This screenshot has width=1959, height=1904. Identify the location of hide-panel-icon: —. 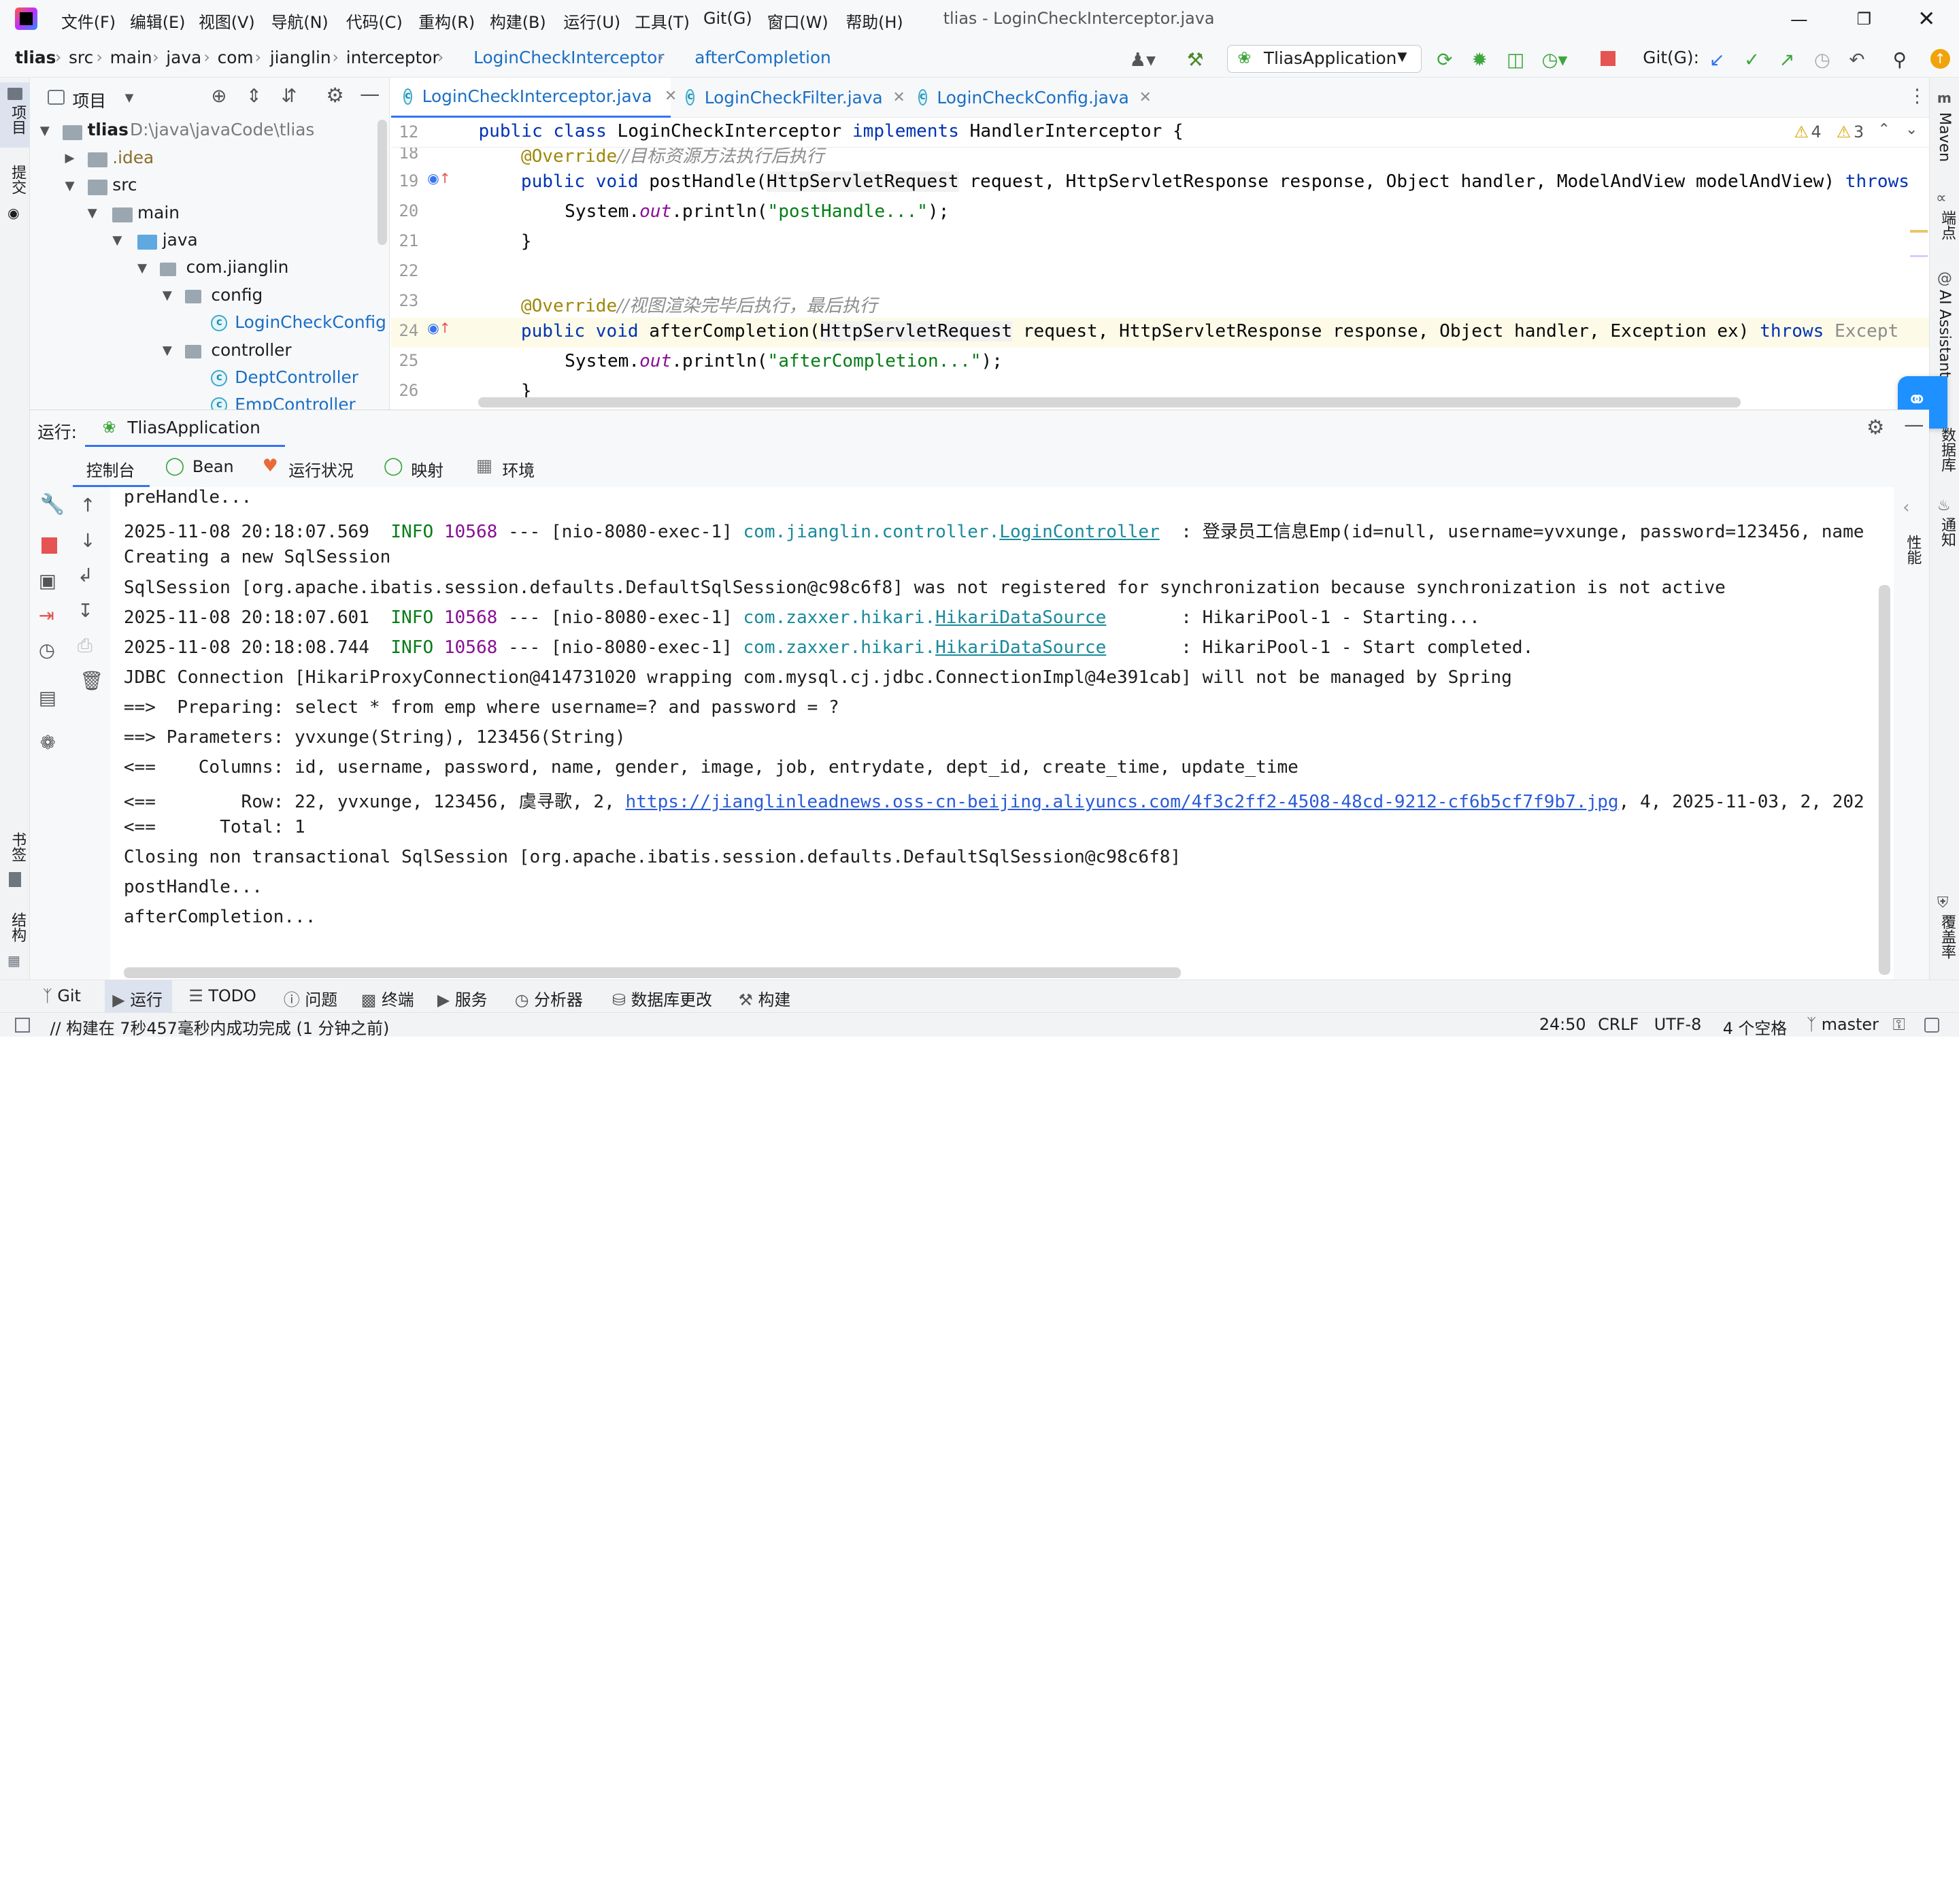
(370, 93).